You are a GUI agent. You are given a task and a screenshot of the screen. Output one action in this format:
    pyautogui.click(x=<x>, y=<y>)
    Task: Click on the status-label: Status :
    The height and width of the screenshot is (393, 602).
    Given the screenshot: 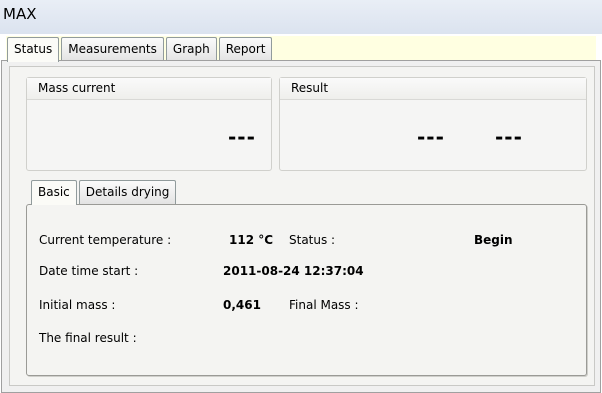 What is the action you would take?
    pyautogui.click(x=312, y=240)
    